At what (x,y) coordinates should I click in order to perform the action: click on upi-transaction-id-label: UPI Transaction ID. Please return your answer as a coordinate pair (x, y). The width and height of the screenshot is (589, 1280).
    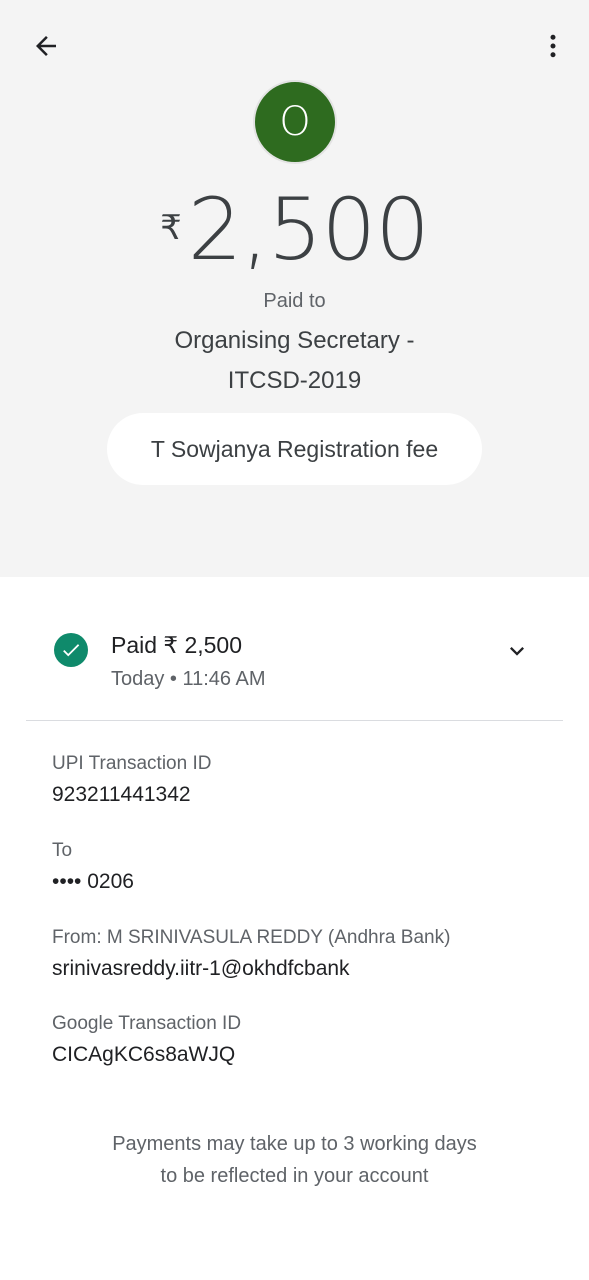
    Looking at the image, I should click on (132, 763).